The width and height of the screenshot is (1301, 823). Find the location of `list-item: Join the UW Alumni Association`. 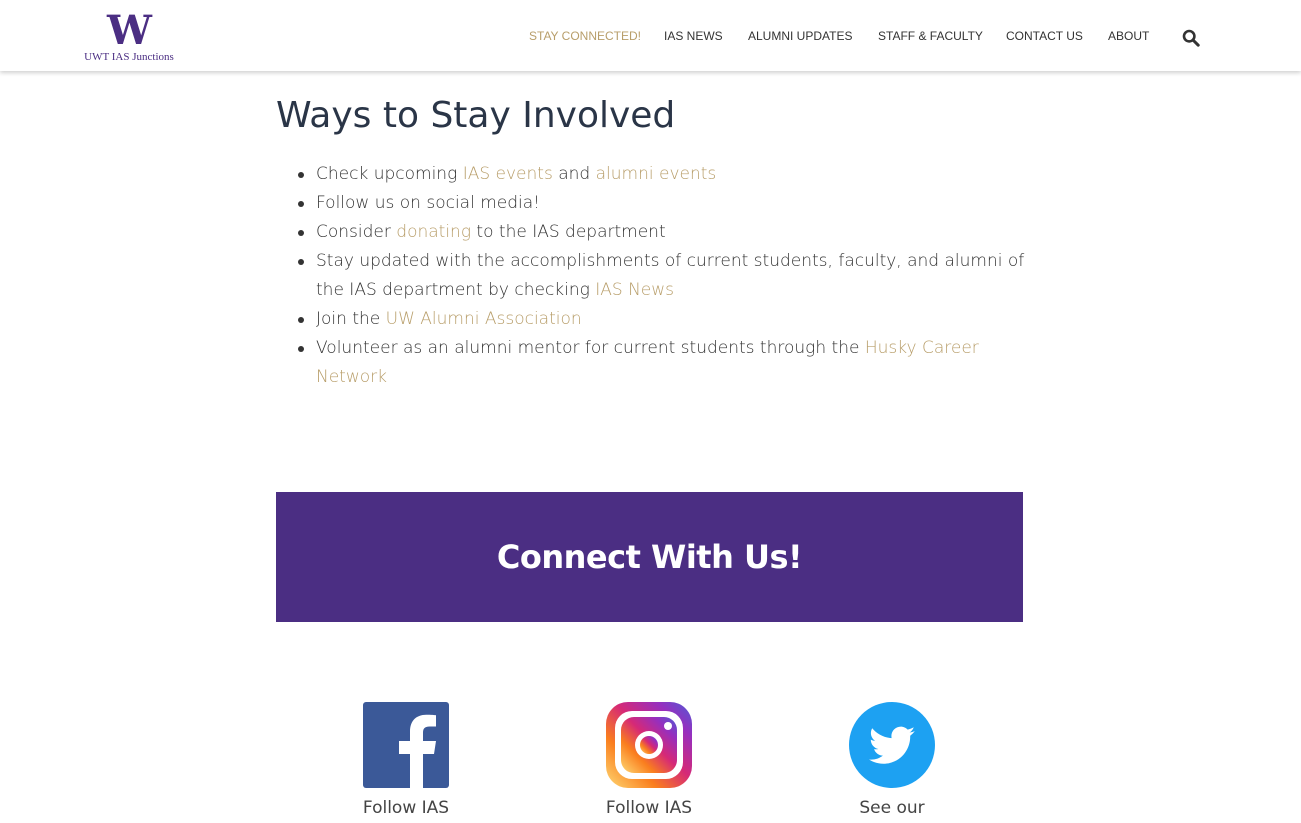

list-item: Join the UW Alumni Association is located at coordinates (656, 319).